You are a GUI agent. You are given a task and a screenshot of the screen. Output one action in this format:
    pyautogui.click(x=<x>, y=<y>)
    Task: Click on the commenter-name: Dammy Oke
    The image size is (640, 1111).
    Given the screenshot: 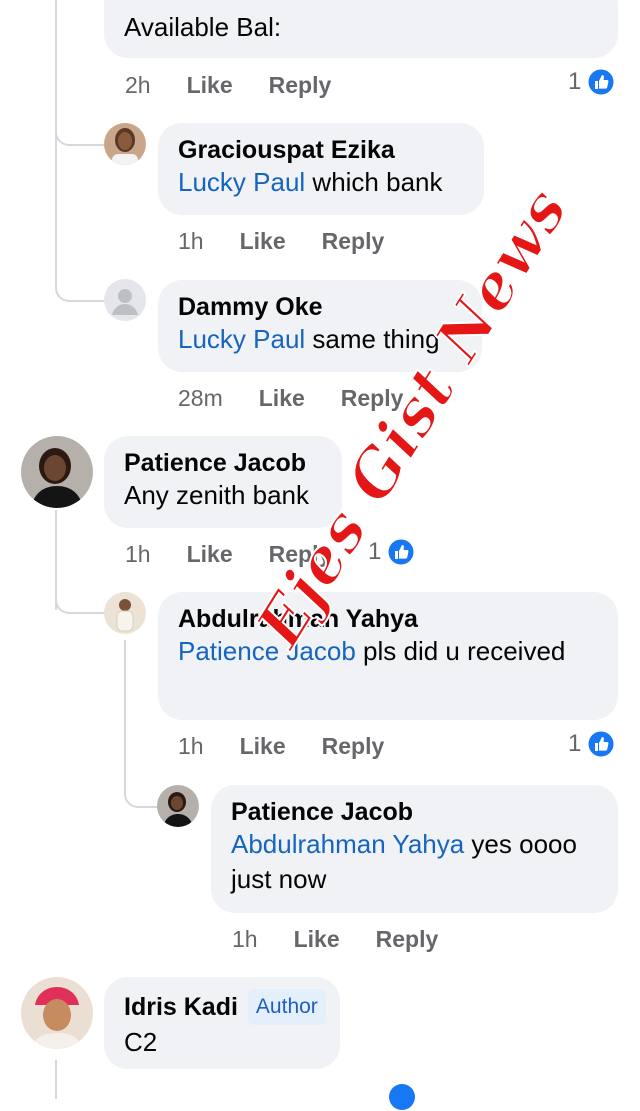 What is the action you would take?
    pyautogui.click(x=320, y=307)
    